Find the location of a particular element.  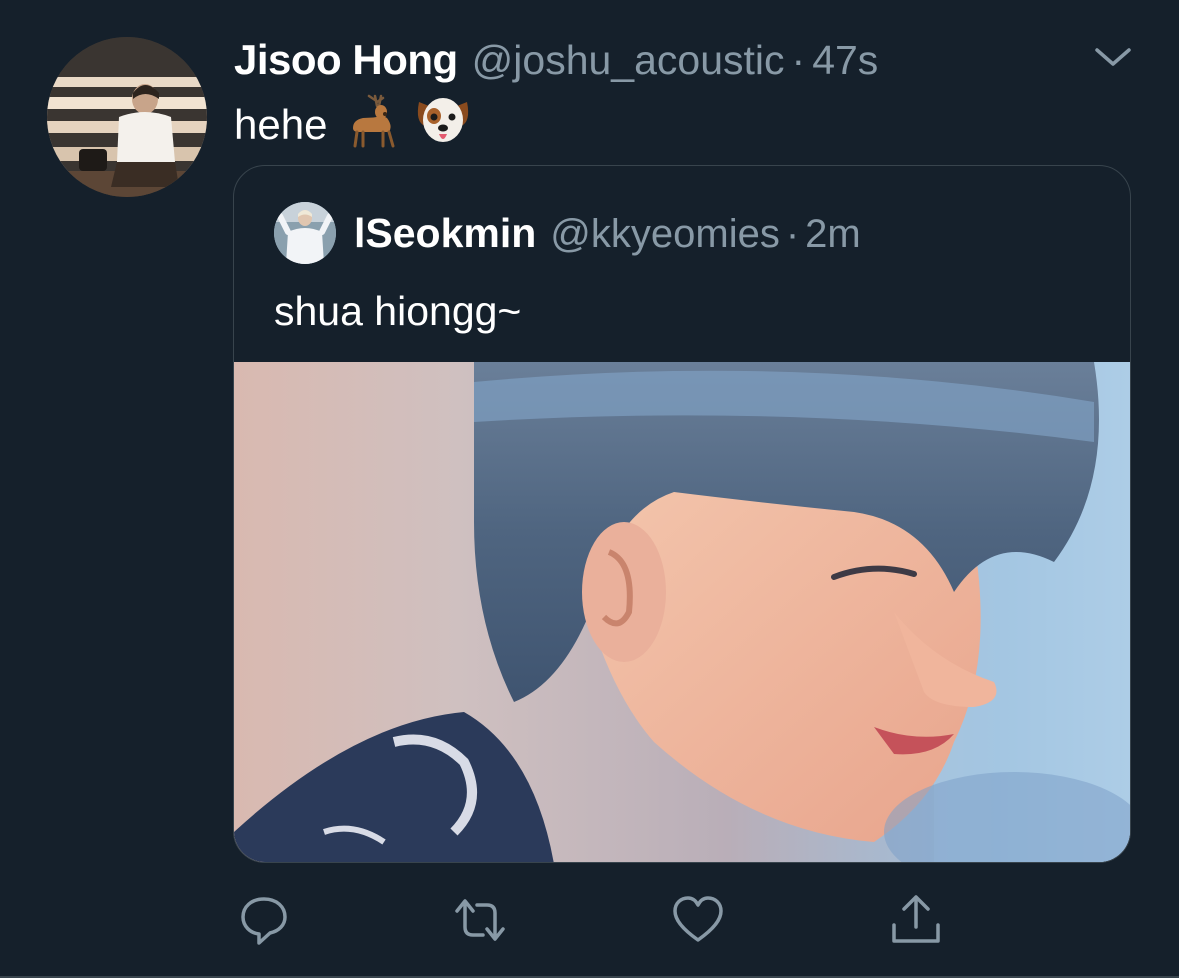

tweet-header: Jisoo Hong @joshu_acoustic · 47s is located at coordinates (556, 60).